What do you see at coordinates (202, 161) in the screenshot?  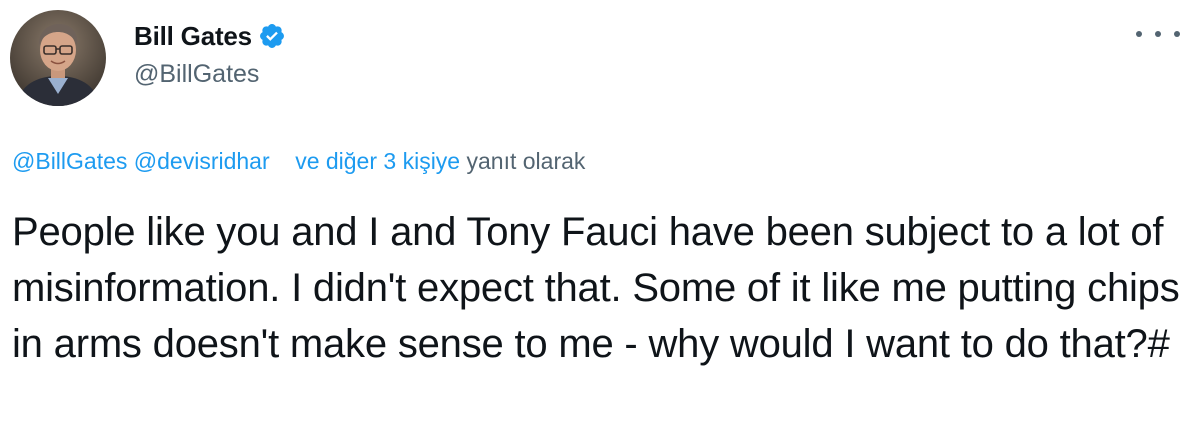 I see `reply-mention-devisridhar: @devisridhar` at bounding box center [202, 161].